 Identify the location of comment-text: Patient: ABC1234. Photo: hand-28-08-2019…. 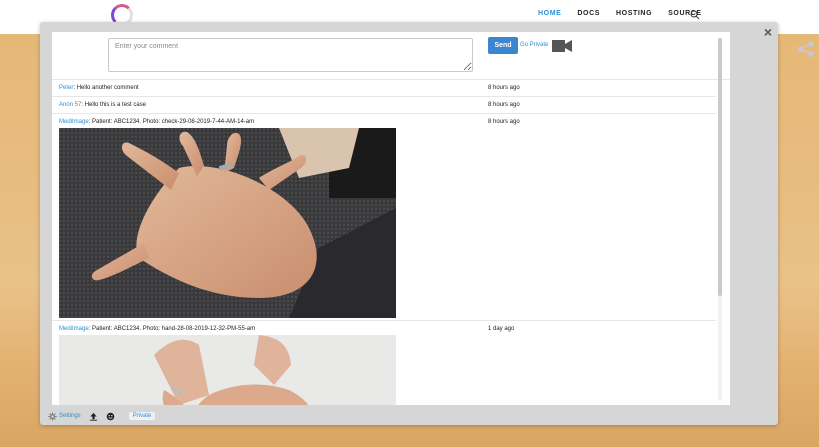
(174, 329).